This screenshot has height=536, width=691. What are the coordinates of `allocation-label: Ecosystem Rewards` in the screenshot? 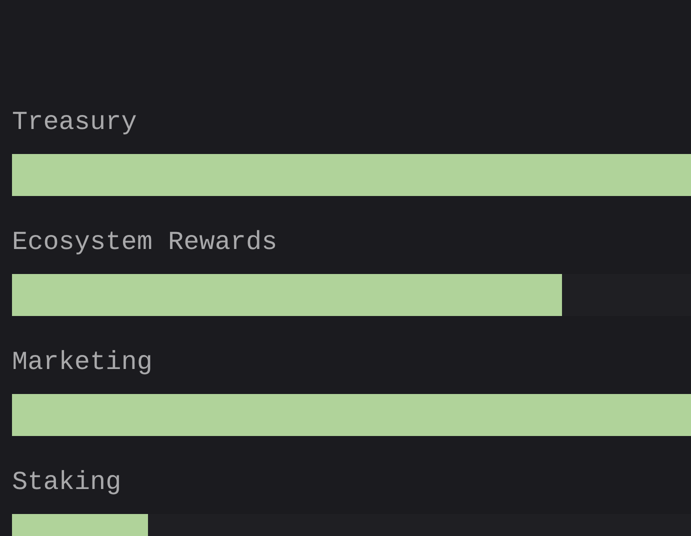 It's located at (145, 242).